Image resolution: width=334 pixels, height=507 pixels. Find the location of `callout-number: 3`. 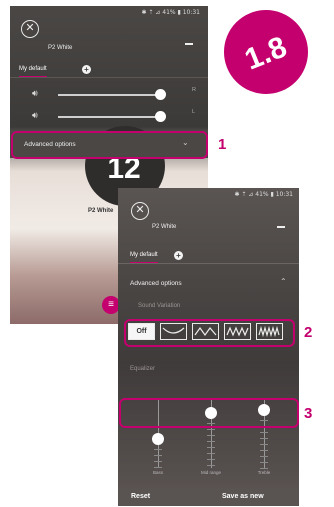

callout-number: 3 is located at coordinates (308, 413).